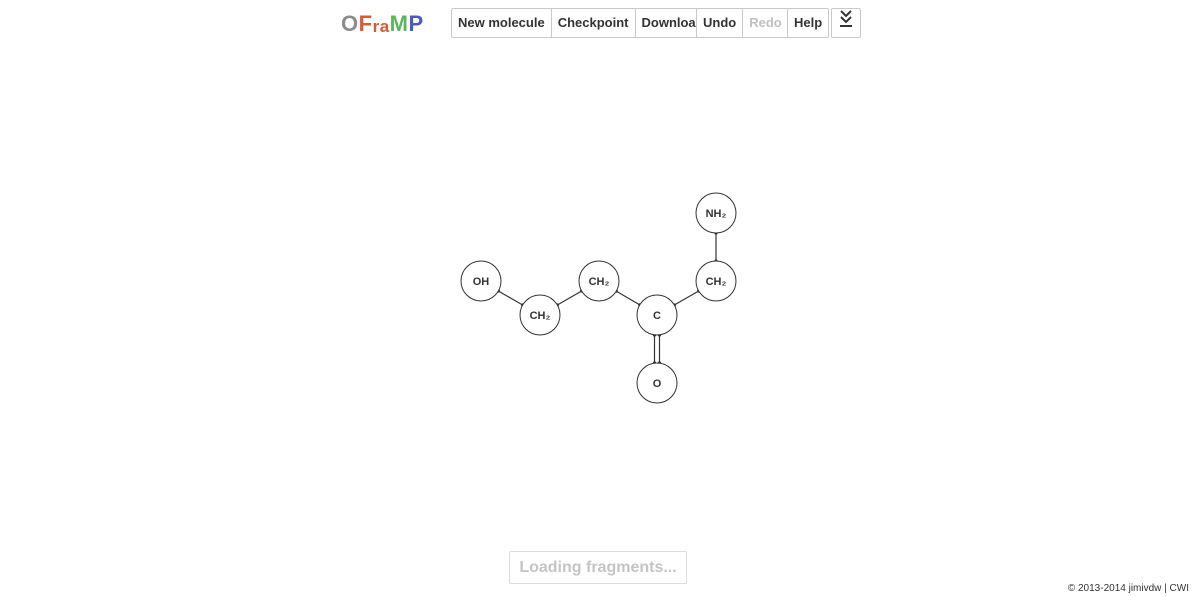 This screenshot has width=1198, height=597. What do you see at coordinates (1096, 588) in the screenshot?
I see `copyright-text: © 2013-2014` at bounding box center [1096, 588].